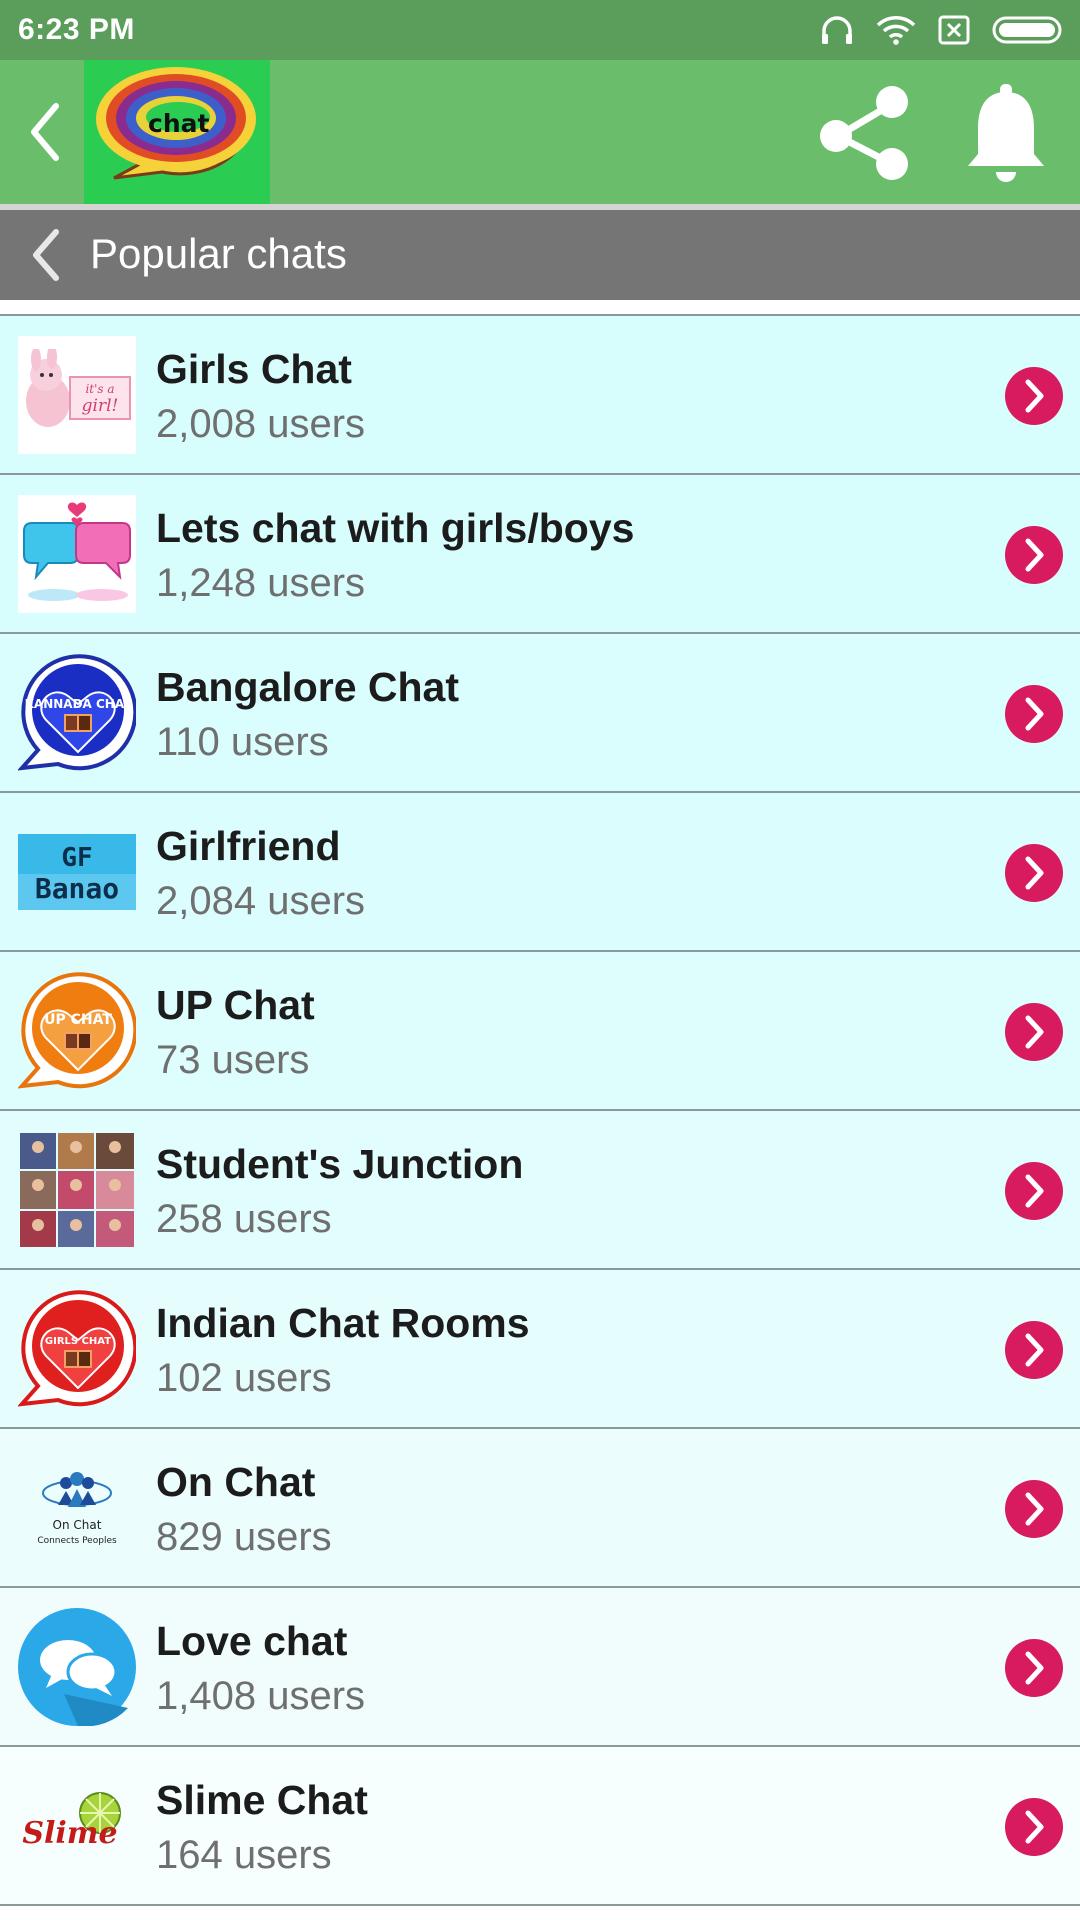 This screenshot has height=1920, width=1080. What do you see at coordinates (77, 713) in the screenshot?
I see `kannada-chat-thumbnail: KANNADA CHAT` at bounding box center [77, 713].